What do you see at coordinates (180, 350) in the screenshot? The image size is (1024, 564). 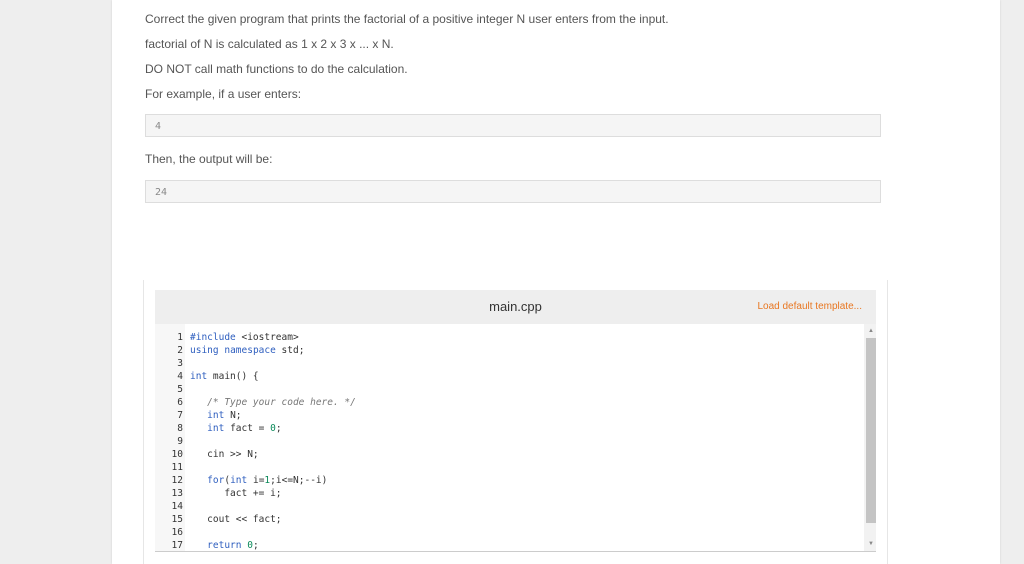 I see `line-number: 2` at bounding box center [180, 350].